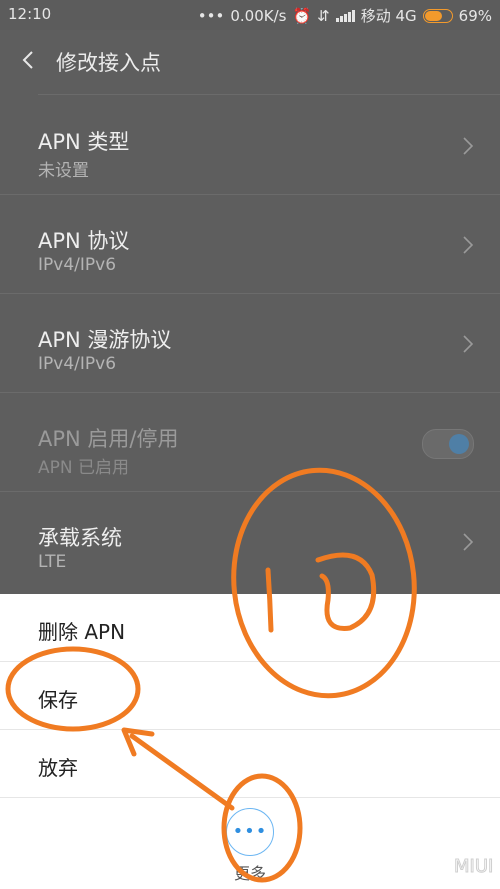  I want to click on status-icons: ••• 0.00K/s ⏰ ⇵ 移动 4G 69%, so click(345, 15).